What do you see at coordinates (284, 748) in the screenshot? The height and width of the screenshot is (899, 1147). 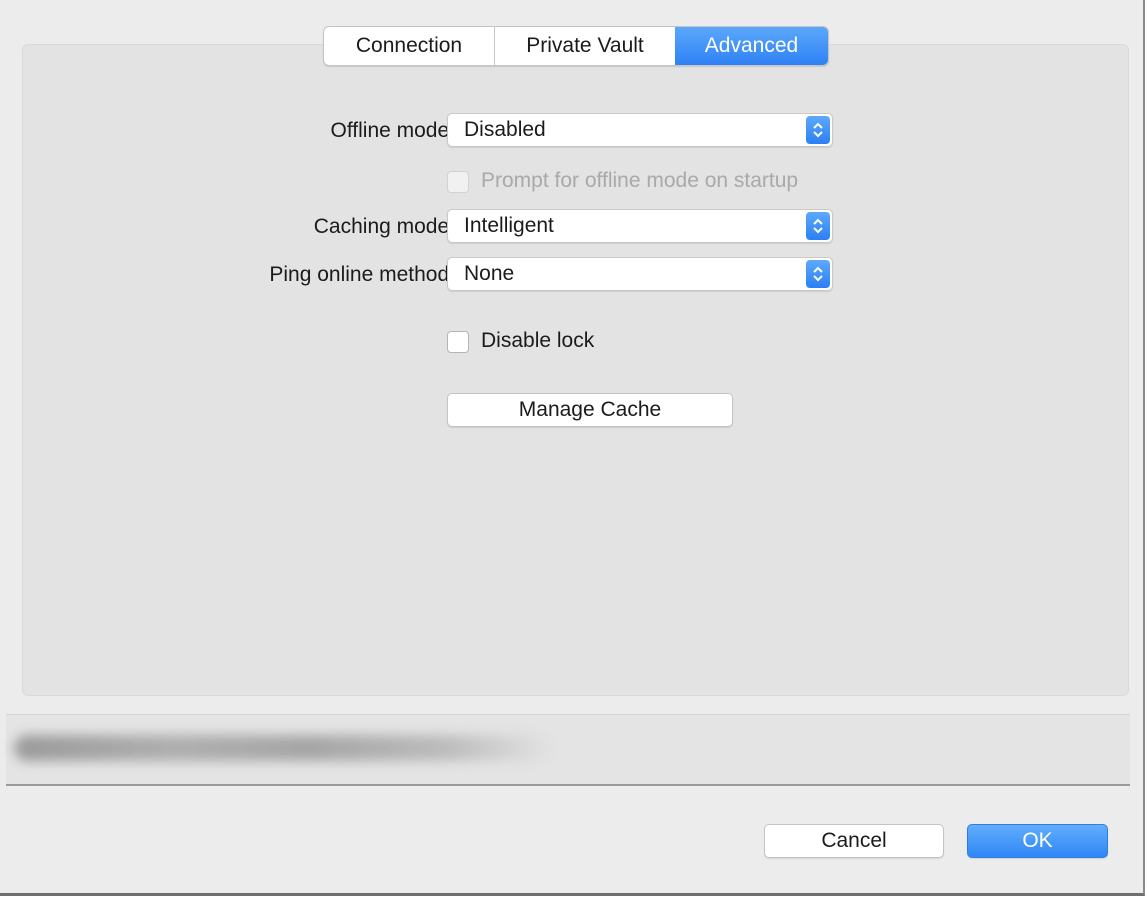 I see `blurred-status-text` at bounding box center [284, 748].